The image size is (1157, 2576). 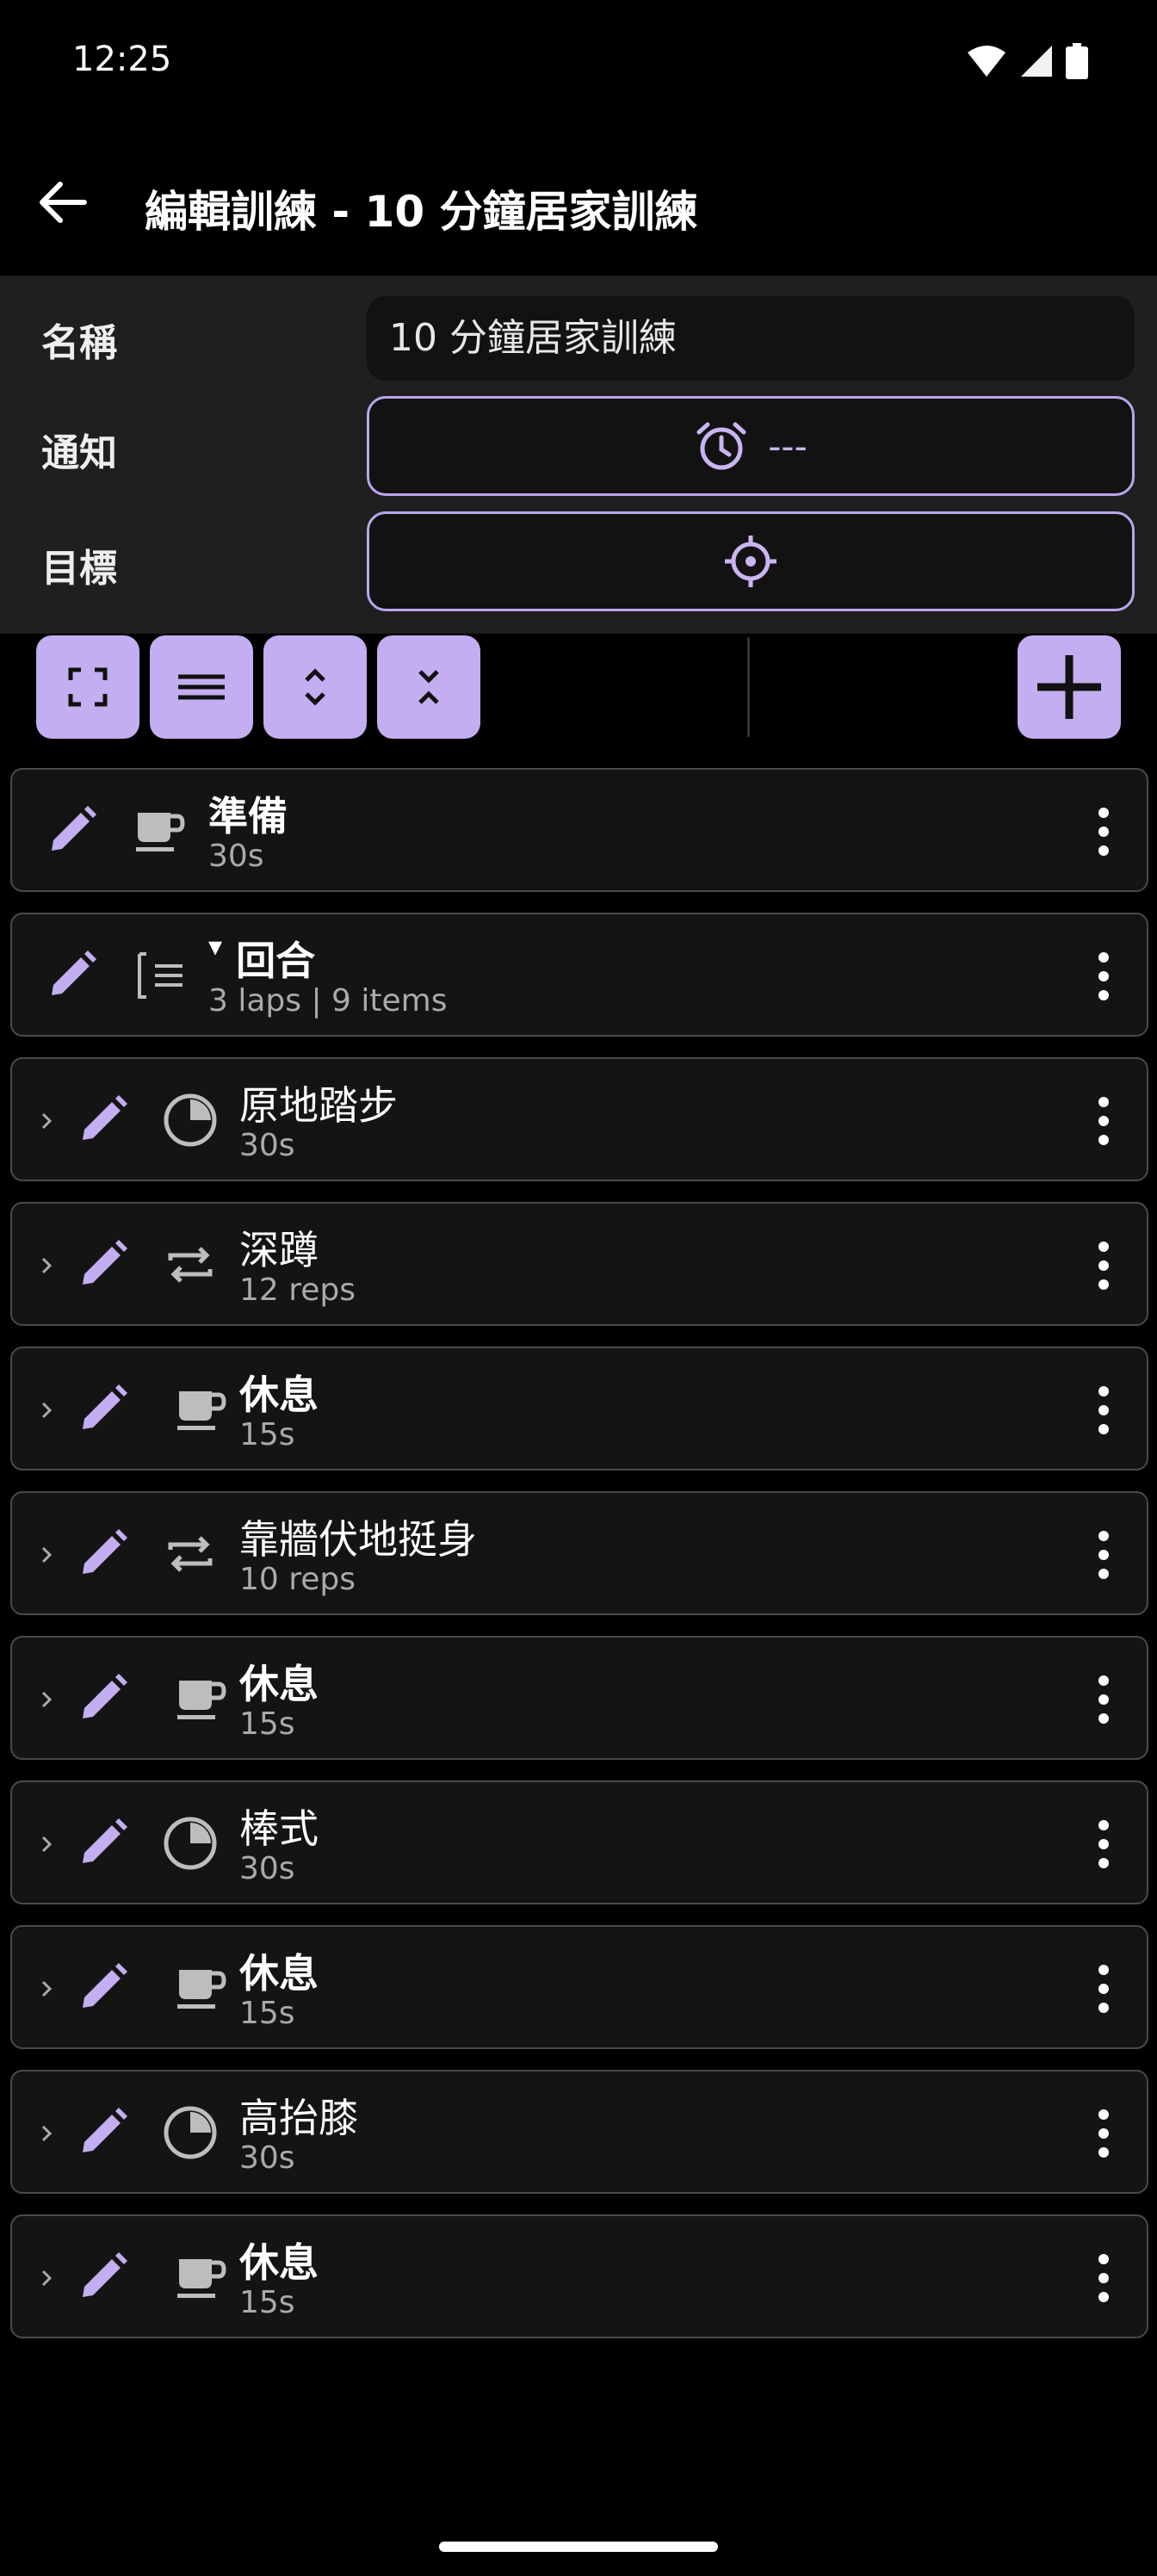 I want to click on signal-icon, so click(x=1036, y=62).